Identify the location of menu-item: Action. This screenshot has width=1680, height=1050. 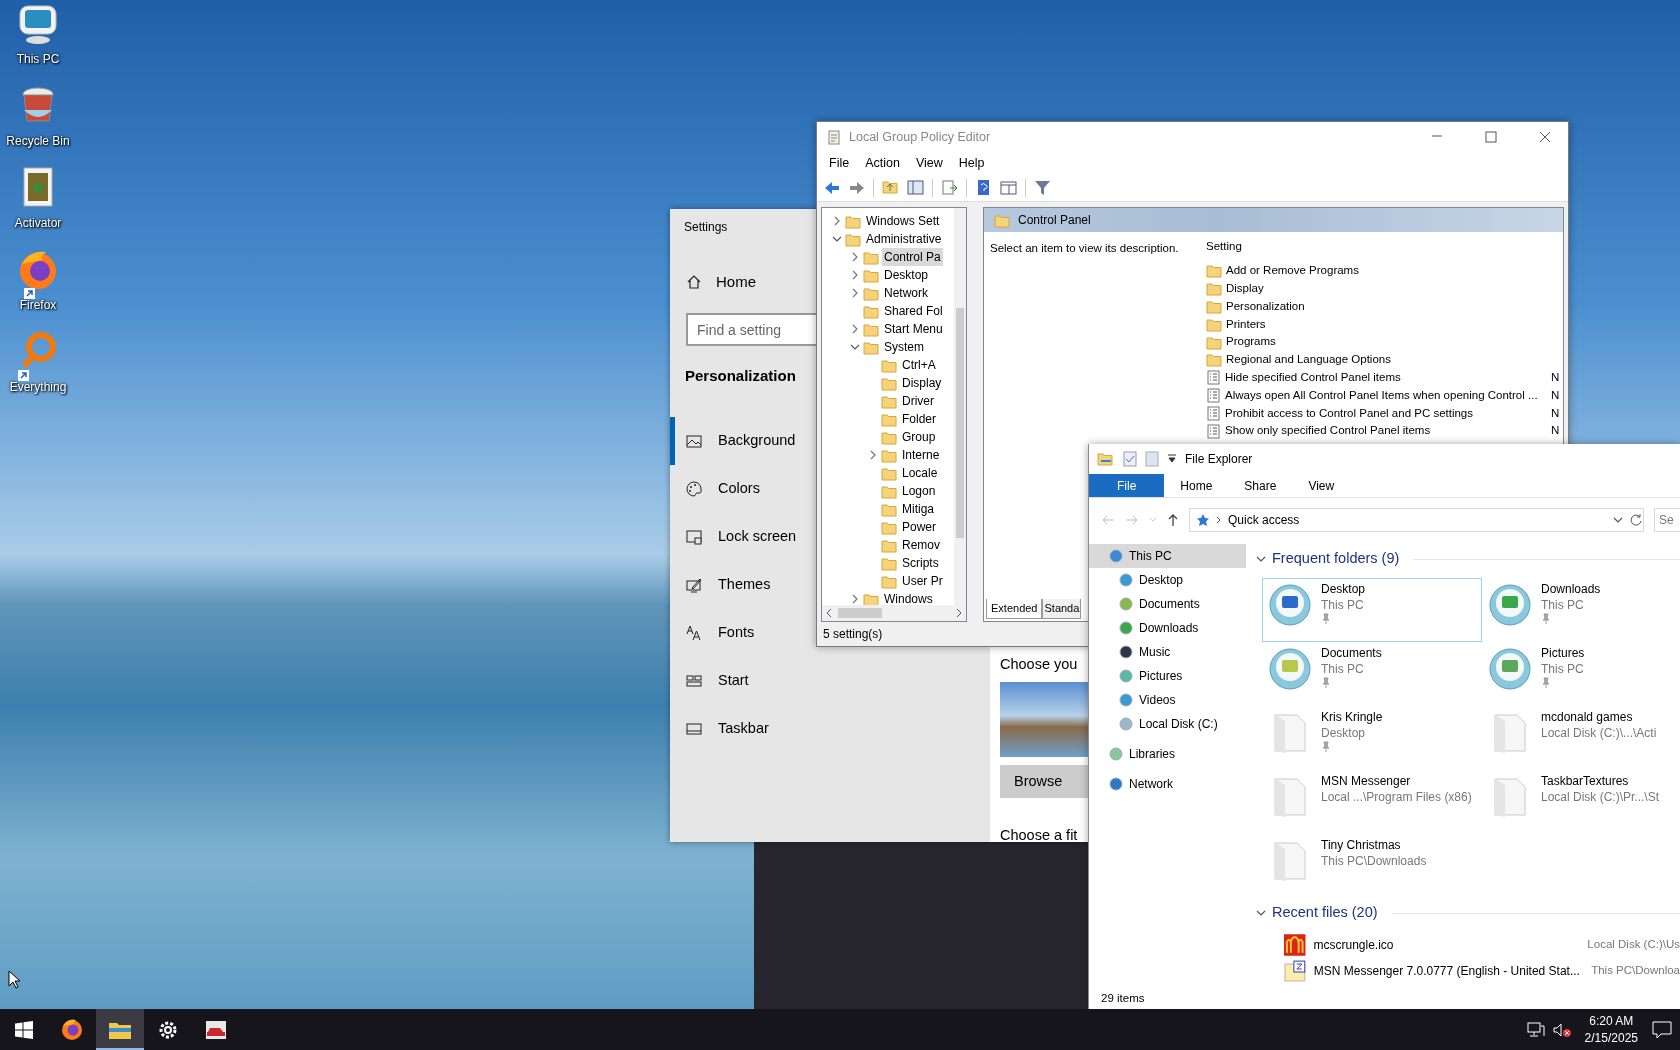
(882, 163).